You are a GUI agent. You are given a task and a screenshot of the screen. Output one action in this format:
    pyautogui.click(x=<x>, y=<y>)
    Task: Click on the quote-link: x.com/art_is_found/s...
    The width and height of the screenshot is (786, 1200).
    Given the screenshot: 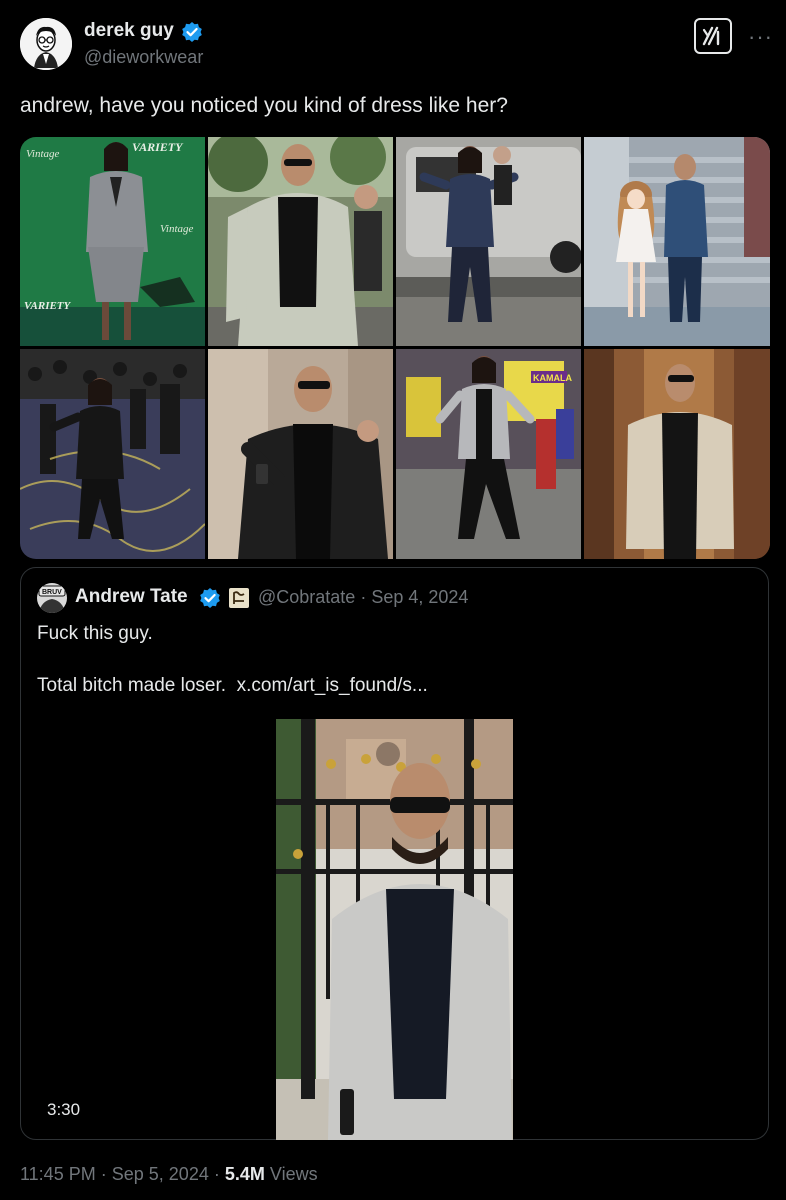 What is the action you would take?
    pyautogui.click(x=332, y=685)
    